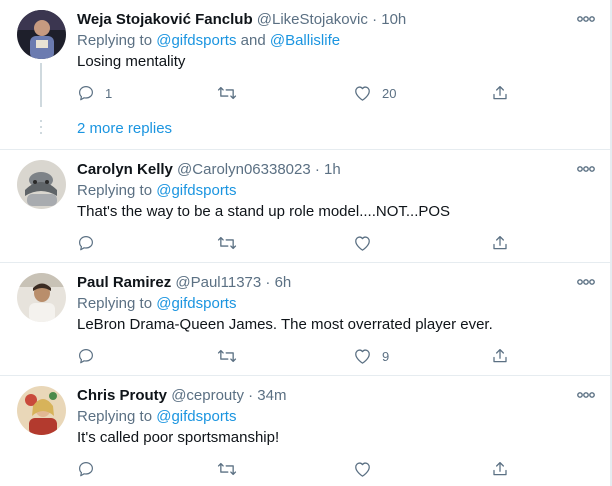  What do you see at coordinates (374, 93) in the screenshot?
I see `like-button: 20` at bounding box center [374, 93].